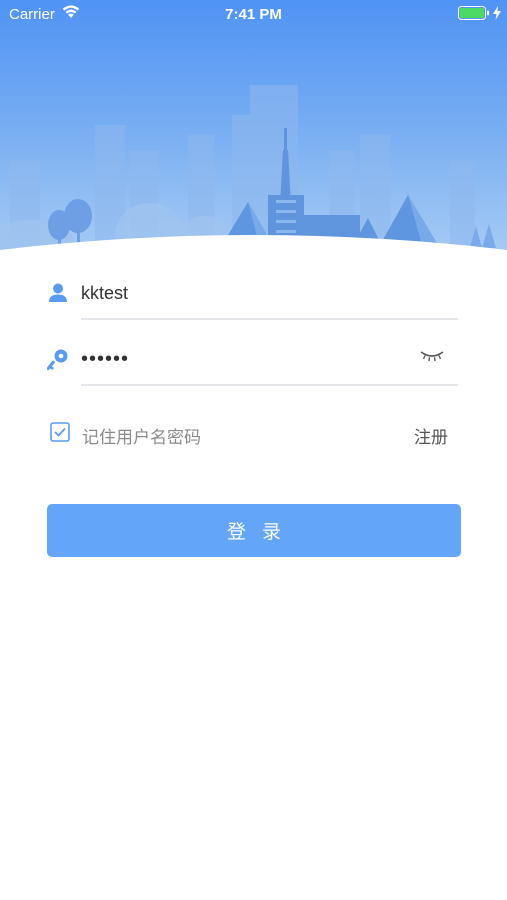  I want to click on user-icon, so click(58, 292).